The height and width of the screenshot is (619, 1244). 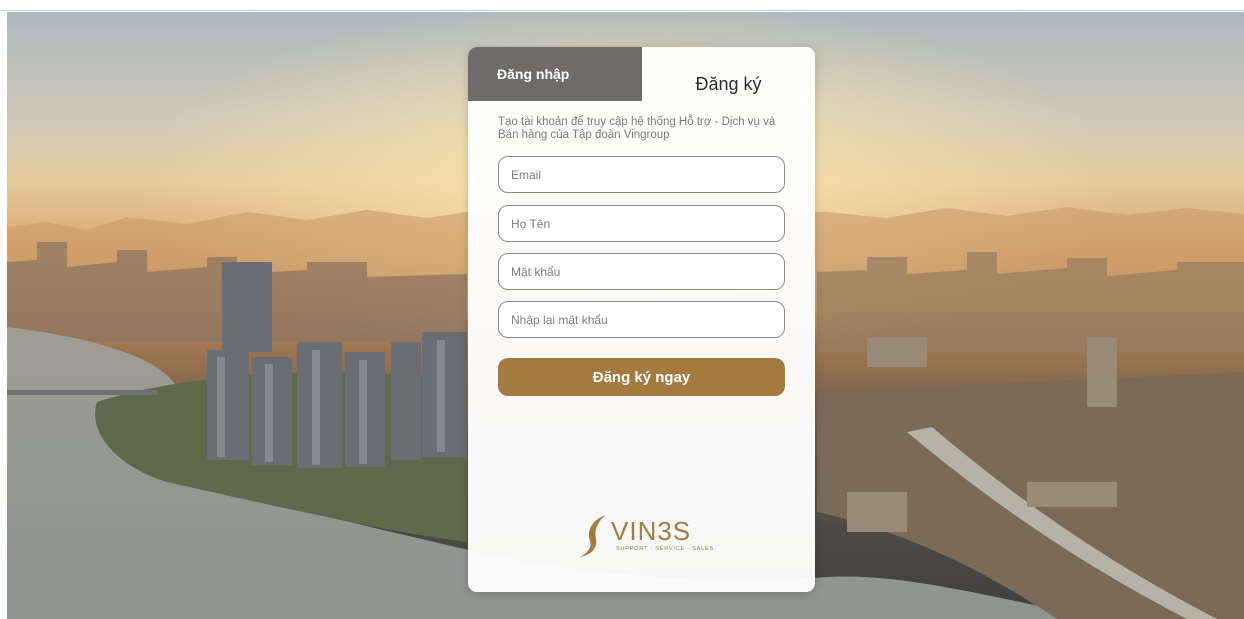 What do you see at coordinates (641, 377) in the screenshot?
I see `register-submit-button: Đăng ký ngay` at bounding box center [641, 377].